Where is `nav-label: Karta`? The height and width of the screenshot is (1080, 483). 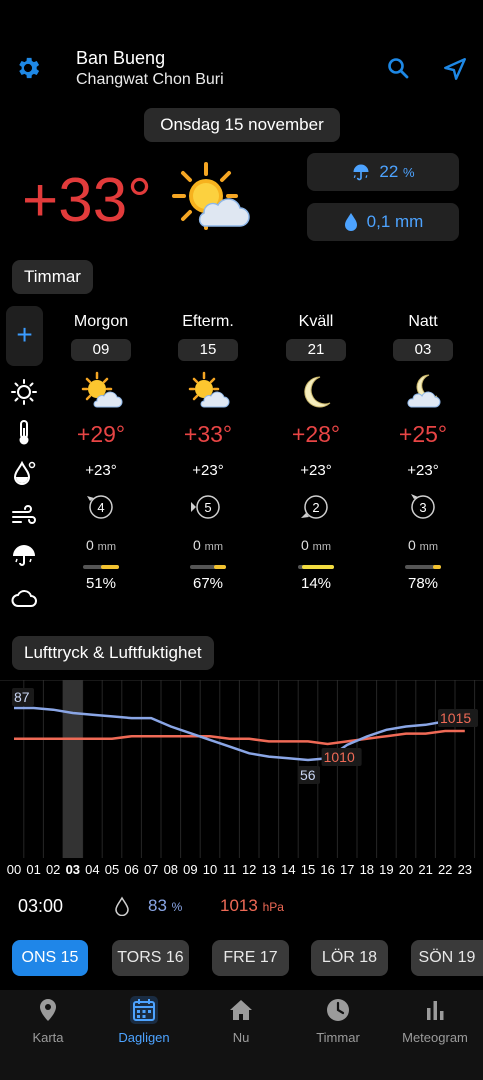 nav-label: Karta is located at coordinates (48, 1037).